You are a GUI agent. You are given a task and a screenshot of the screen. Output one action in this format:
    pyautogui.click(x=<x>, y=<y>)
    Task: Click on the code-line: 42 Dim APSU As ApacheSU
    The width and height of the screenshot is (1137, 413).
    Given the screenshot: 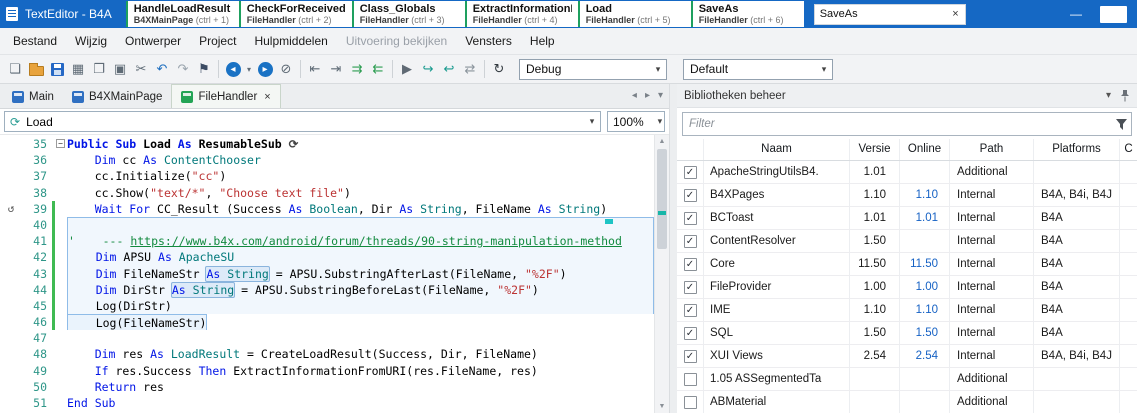 What is the action you would take?
    pyautogui.click(x=327, y=257)
    